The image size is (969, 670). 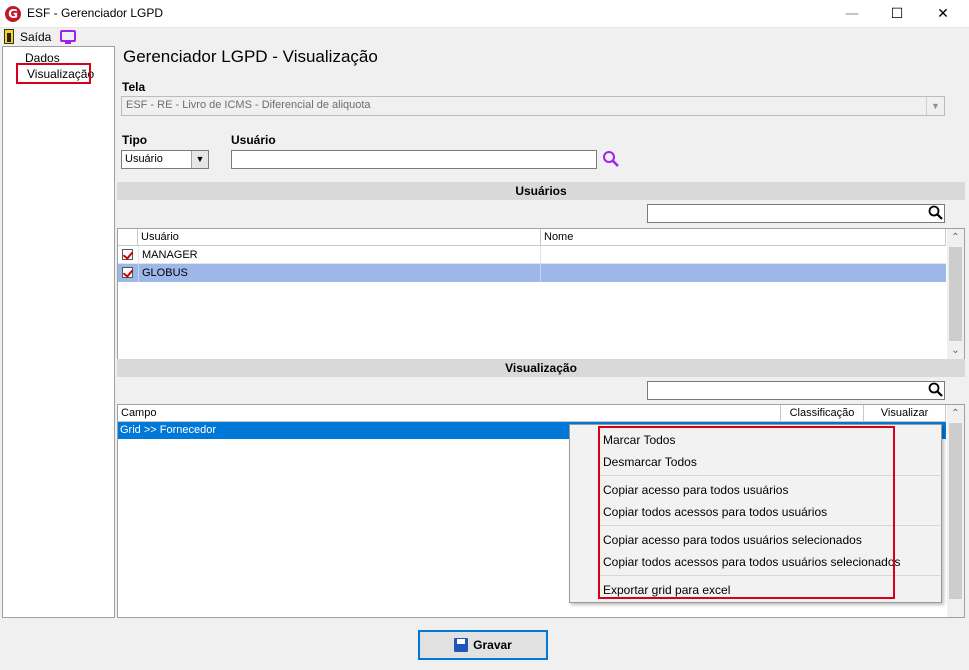 I want to click on vertical-scrollbar: ⌃ ⌄, so click(x=955, y=294).